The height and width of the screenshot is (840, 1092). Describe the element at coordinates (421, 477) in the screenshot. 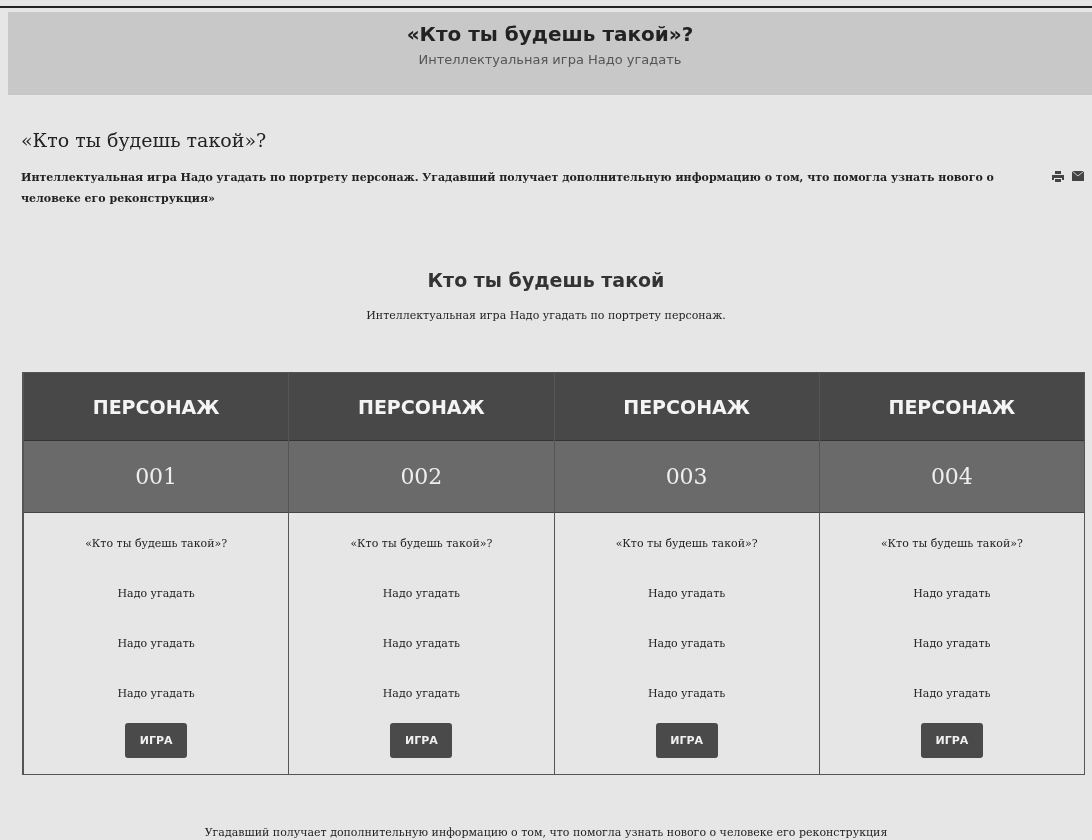

I see `number-band: 002` at that location.